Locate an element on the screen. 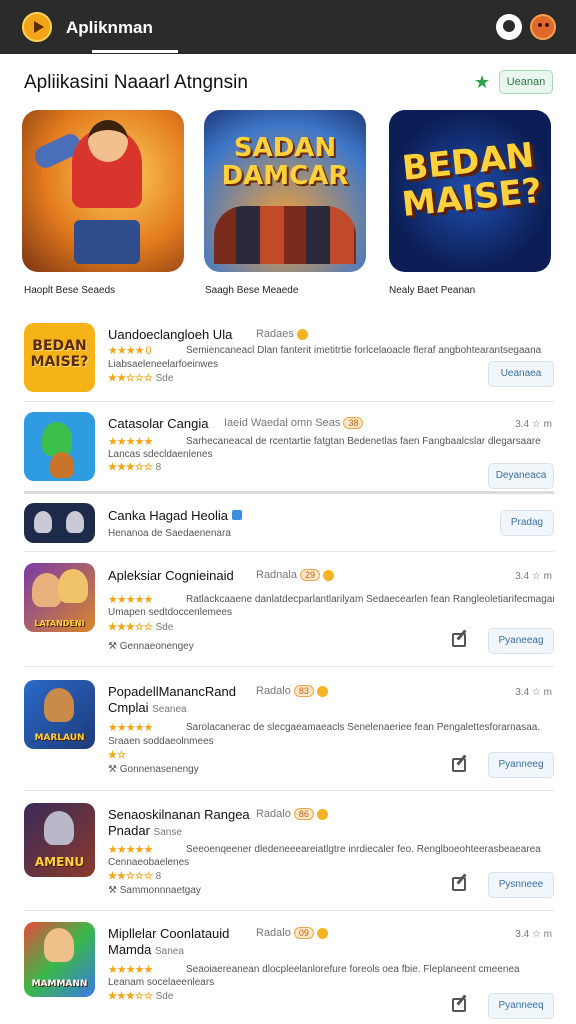 The width and height of the screenshot is (576, 1024). level-badge: 38 is located at coordinates (353, 423).